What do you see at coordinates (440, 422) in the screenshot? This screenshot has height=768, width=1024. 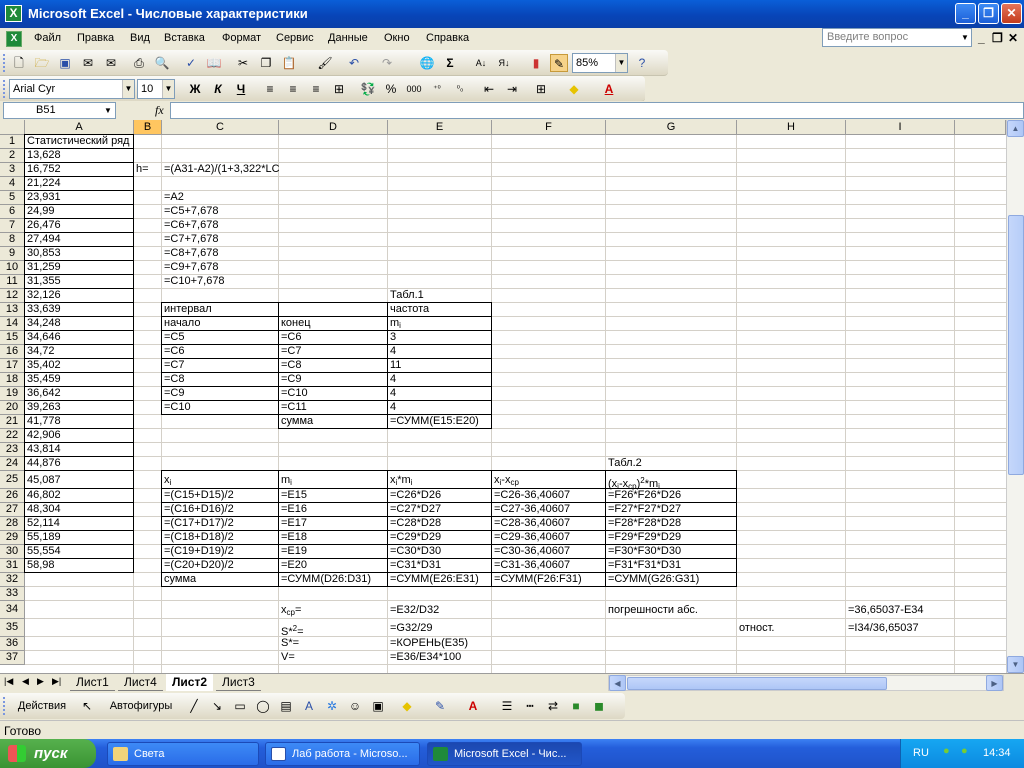 I see `cell-e21: =СУММ(E15:E20)` at bounding box center [440, 422].